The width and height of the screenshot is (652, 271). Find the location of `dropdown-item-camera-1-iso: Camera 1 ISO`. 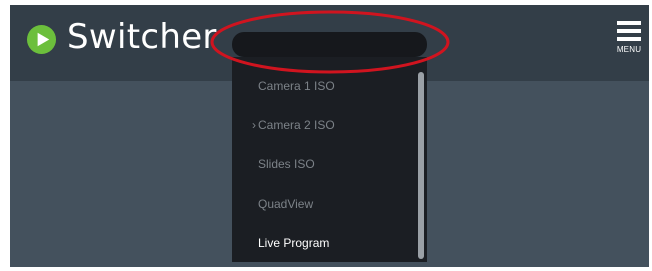

dropdown-item-camera-1-iso: Camera 1 ISO is located at coordinates (322, 86).